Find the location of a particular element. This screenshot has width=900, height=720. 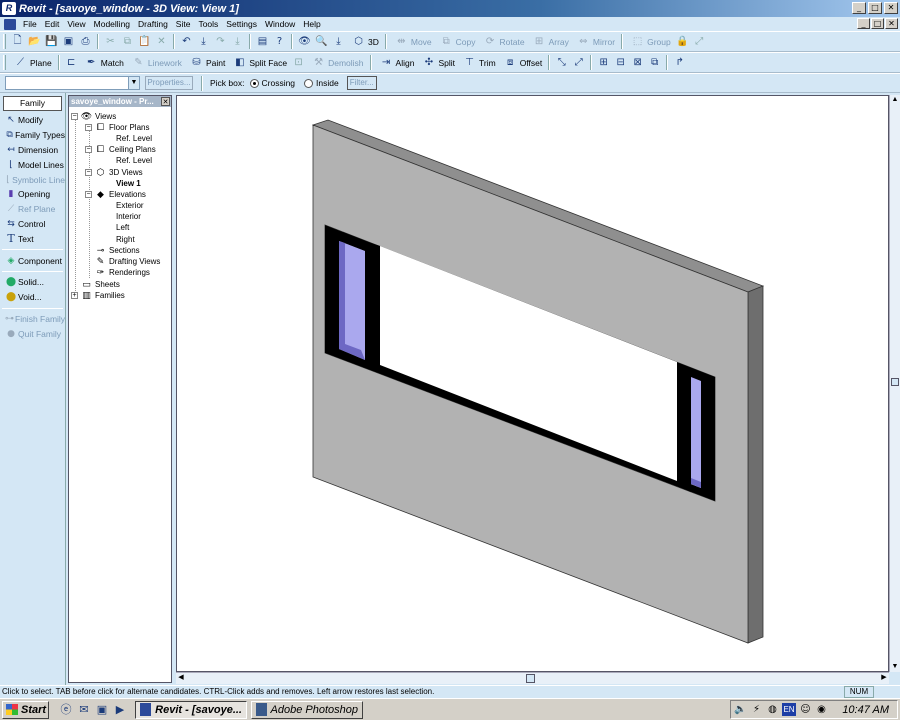

tree-sections: ⊸ Sections is located at coordinates (117, 250).